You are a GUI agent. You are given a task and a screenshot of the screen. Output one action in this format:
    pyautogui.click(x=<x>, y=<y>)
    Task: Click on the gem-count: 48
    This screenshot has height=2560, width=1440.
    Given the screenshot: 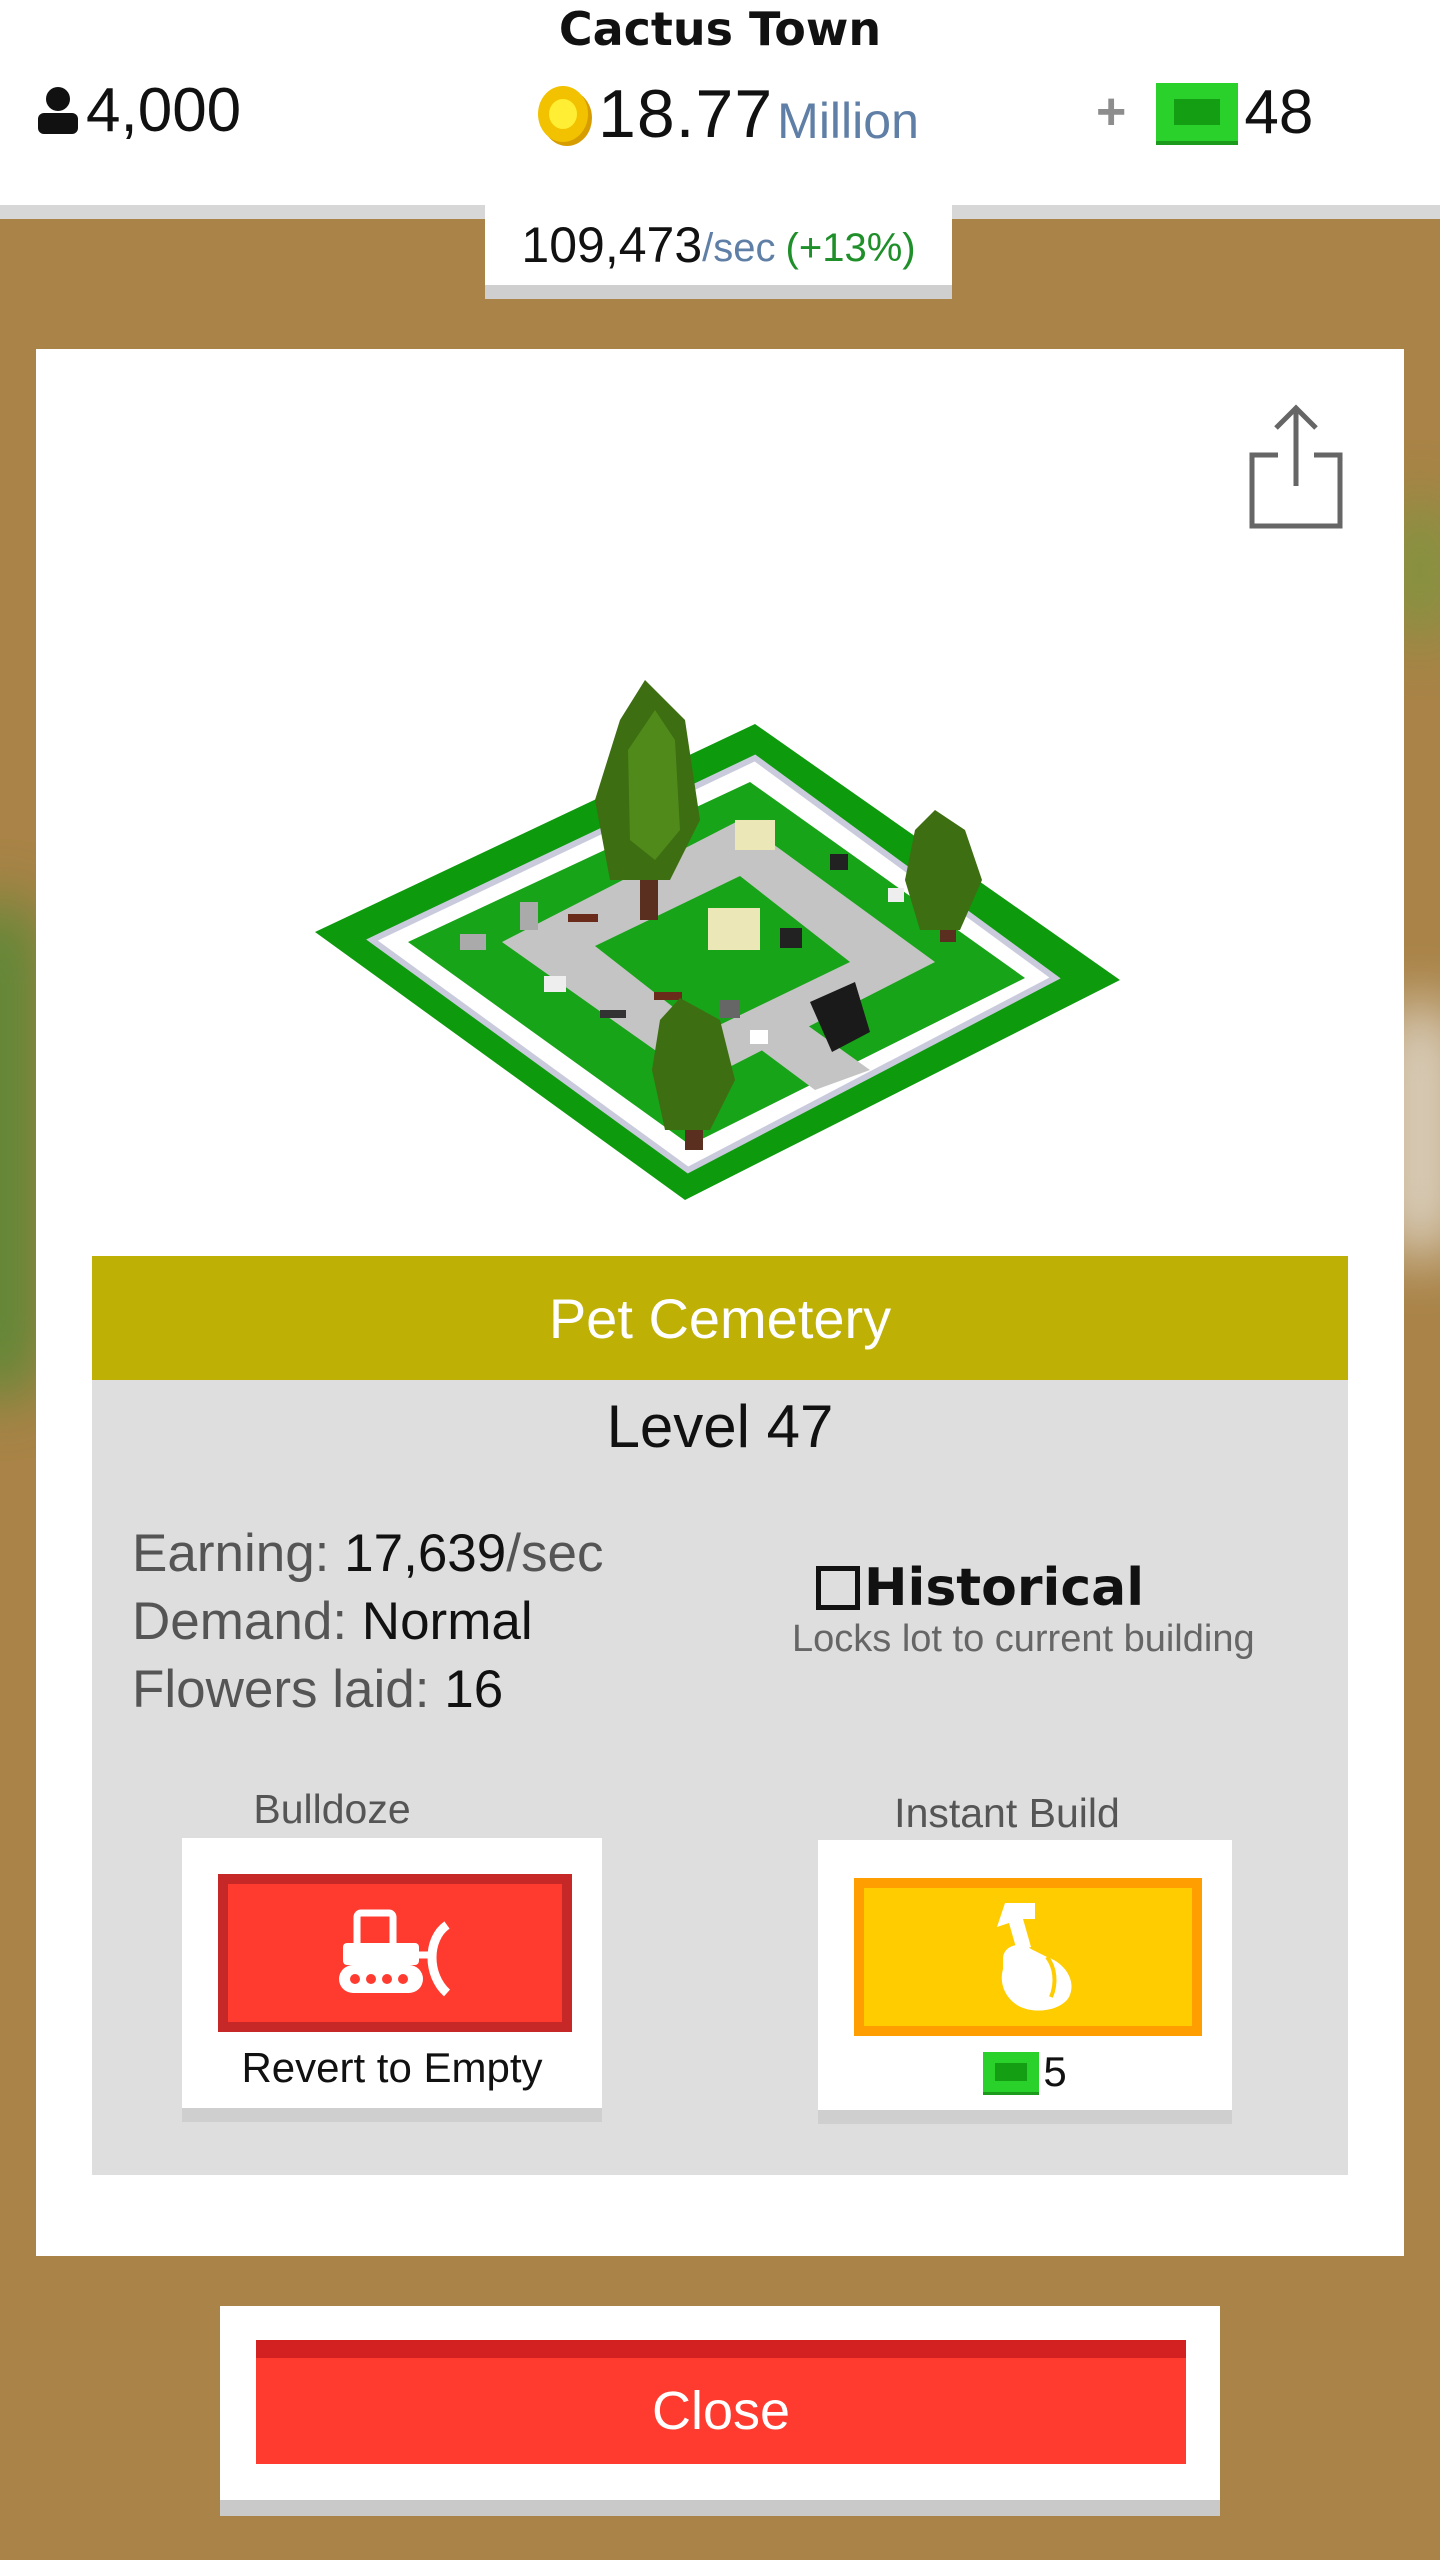 What is the action you would take?
    pyautogui.click(x=1279, y=112)
    